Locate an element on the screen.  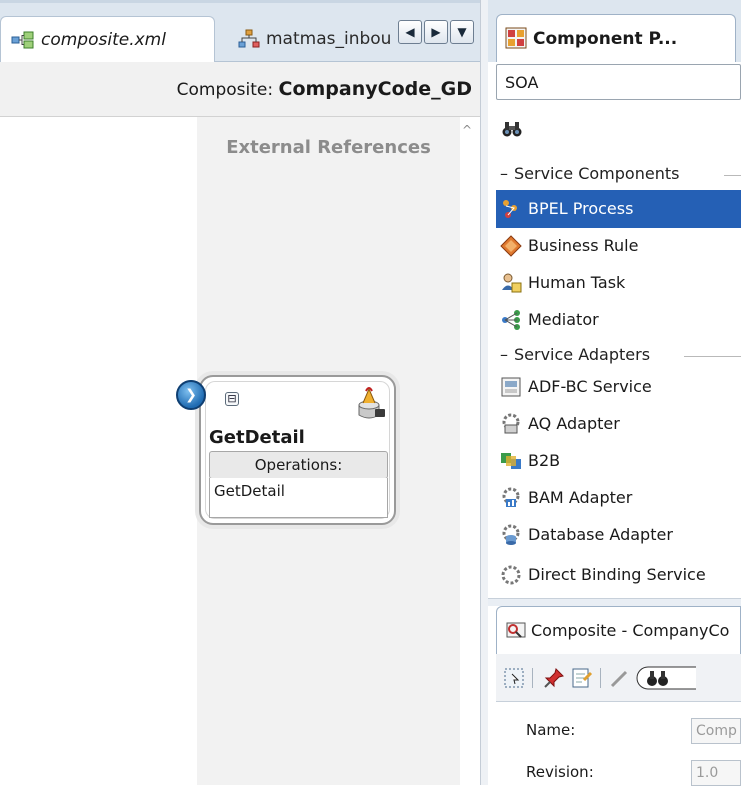
scroll-left-icon: ◀ is located at coordinates (410, 32).